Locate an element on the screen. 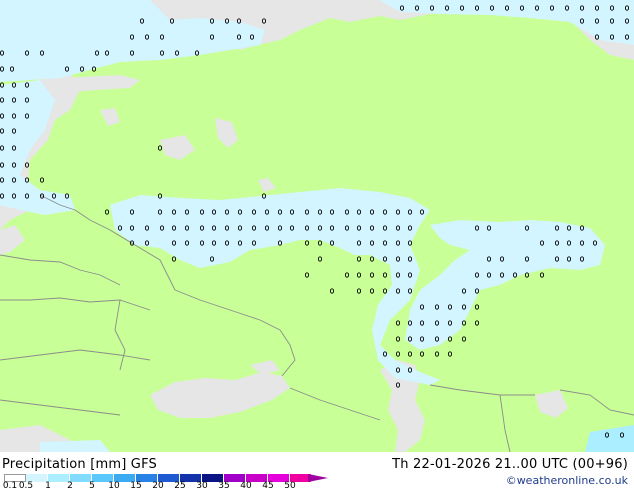 The width and height of the screenshot is (634, 492). scale-ticks: 0.1 0.5 1 2 5 10 15 20 25 30 35 40 45 50 is located at coordinates (170, 487).